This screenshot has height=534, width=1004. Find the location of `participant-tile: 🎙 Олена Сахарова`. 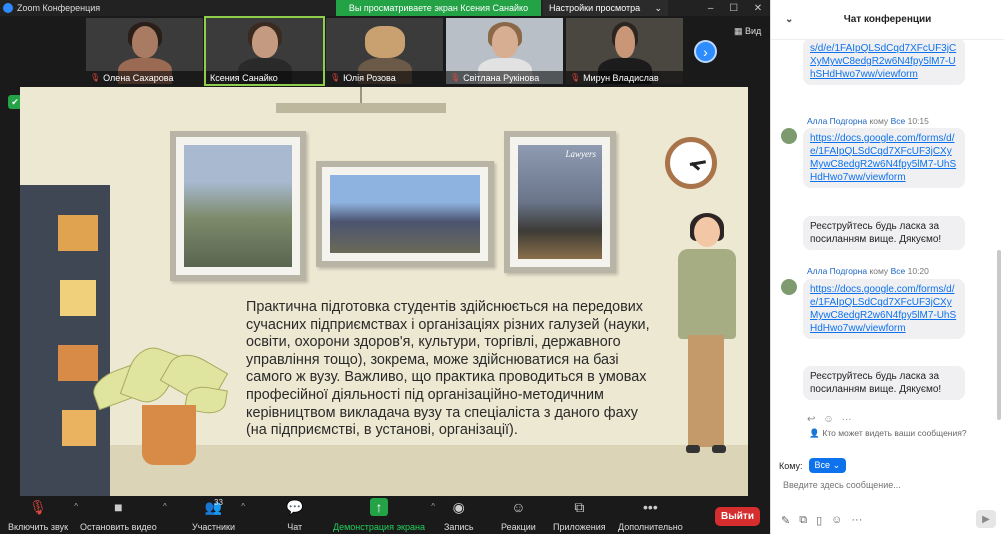

participant-tile: 🎙 Олена Сахарова is located at coordinates (144, 51).